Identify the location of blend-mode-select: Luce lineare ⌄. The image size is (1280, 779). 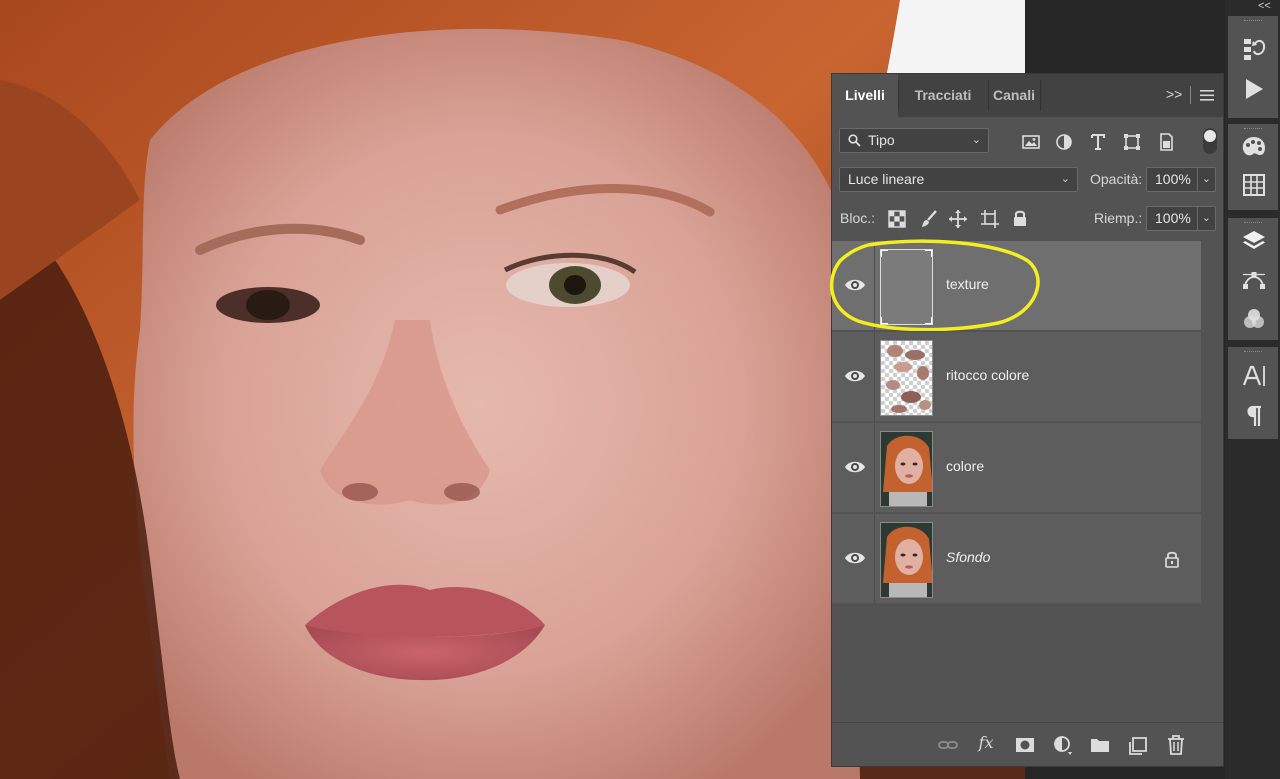
(958, 179).